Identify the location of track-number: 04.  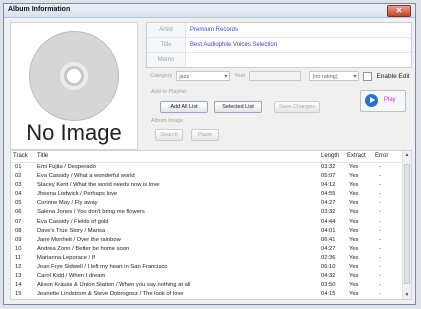
(18, 194).